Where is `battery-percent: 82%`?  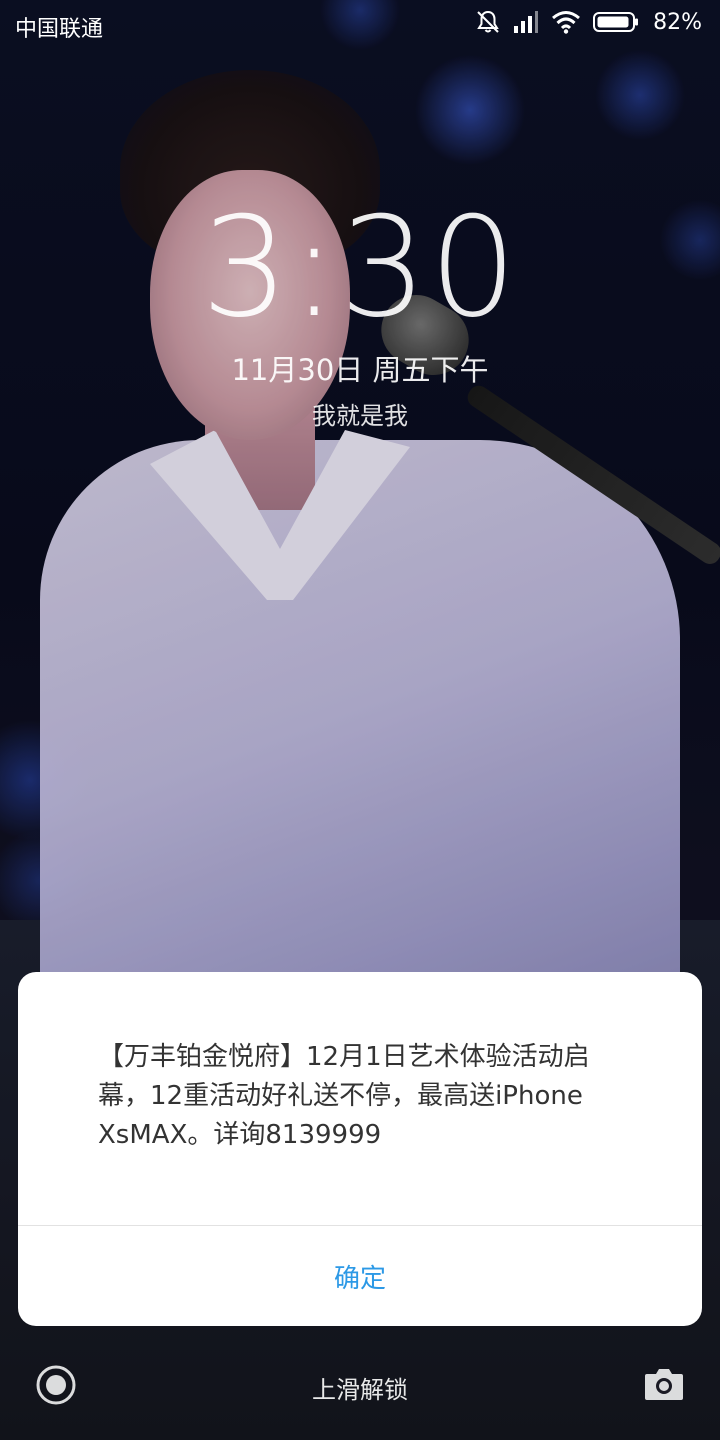
battery-percent: 82% is located at coordinates (677, 22).